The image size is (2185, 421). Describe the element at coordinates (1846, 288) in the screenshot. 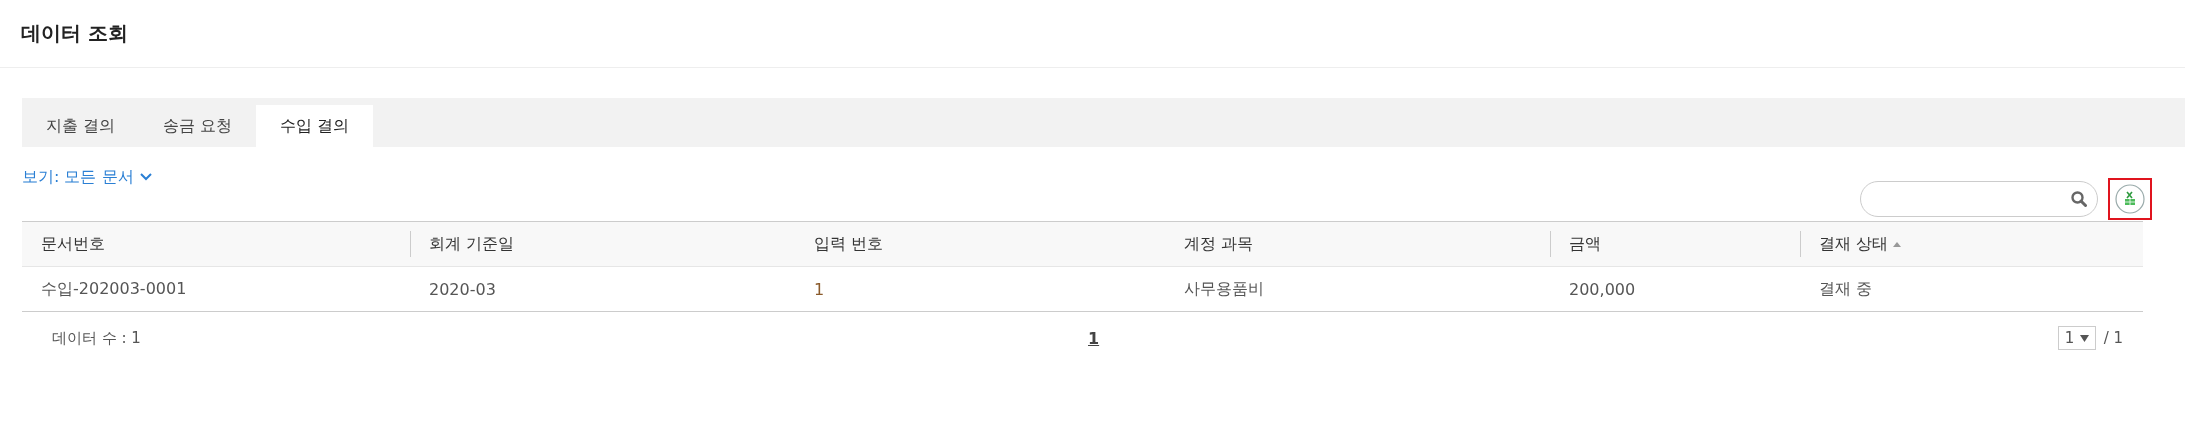

I see `table-cell-text: 결재 중` at that location.